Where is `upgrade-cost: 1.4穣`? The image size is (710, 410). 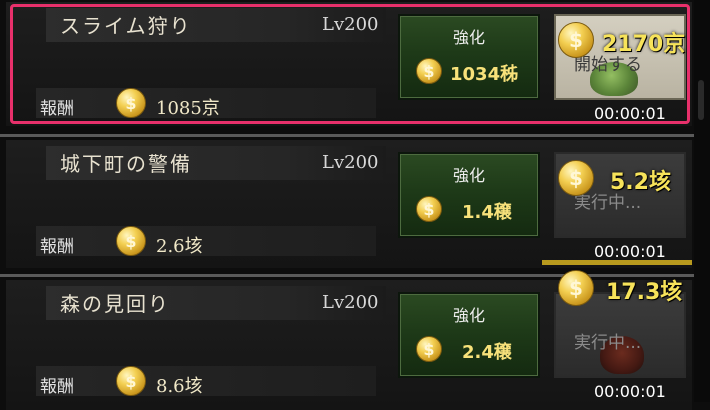
upgrade-cost: 1.4穣 is located at coordinates (487, 212).